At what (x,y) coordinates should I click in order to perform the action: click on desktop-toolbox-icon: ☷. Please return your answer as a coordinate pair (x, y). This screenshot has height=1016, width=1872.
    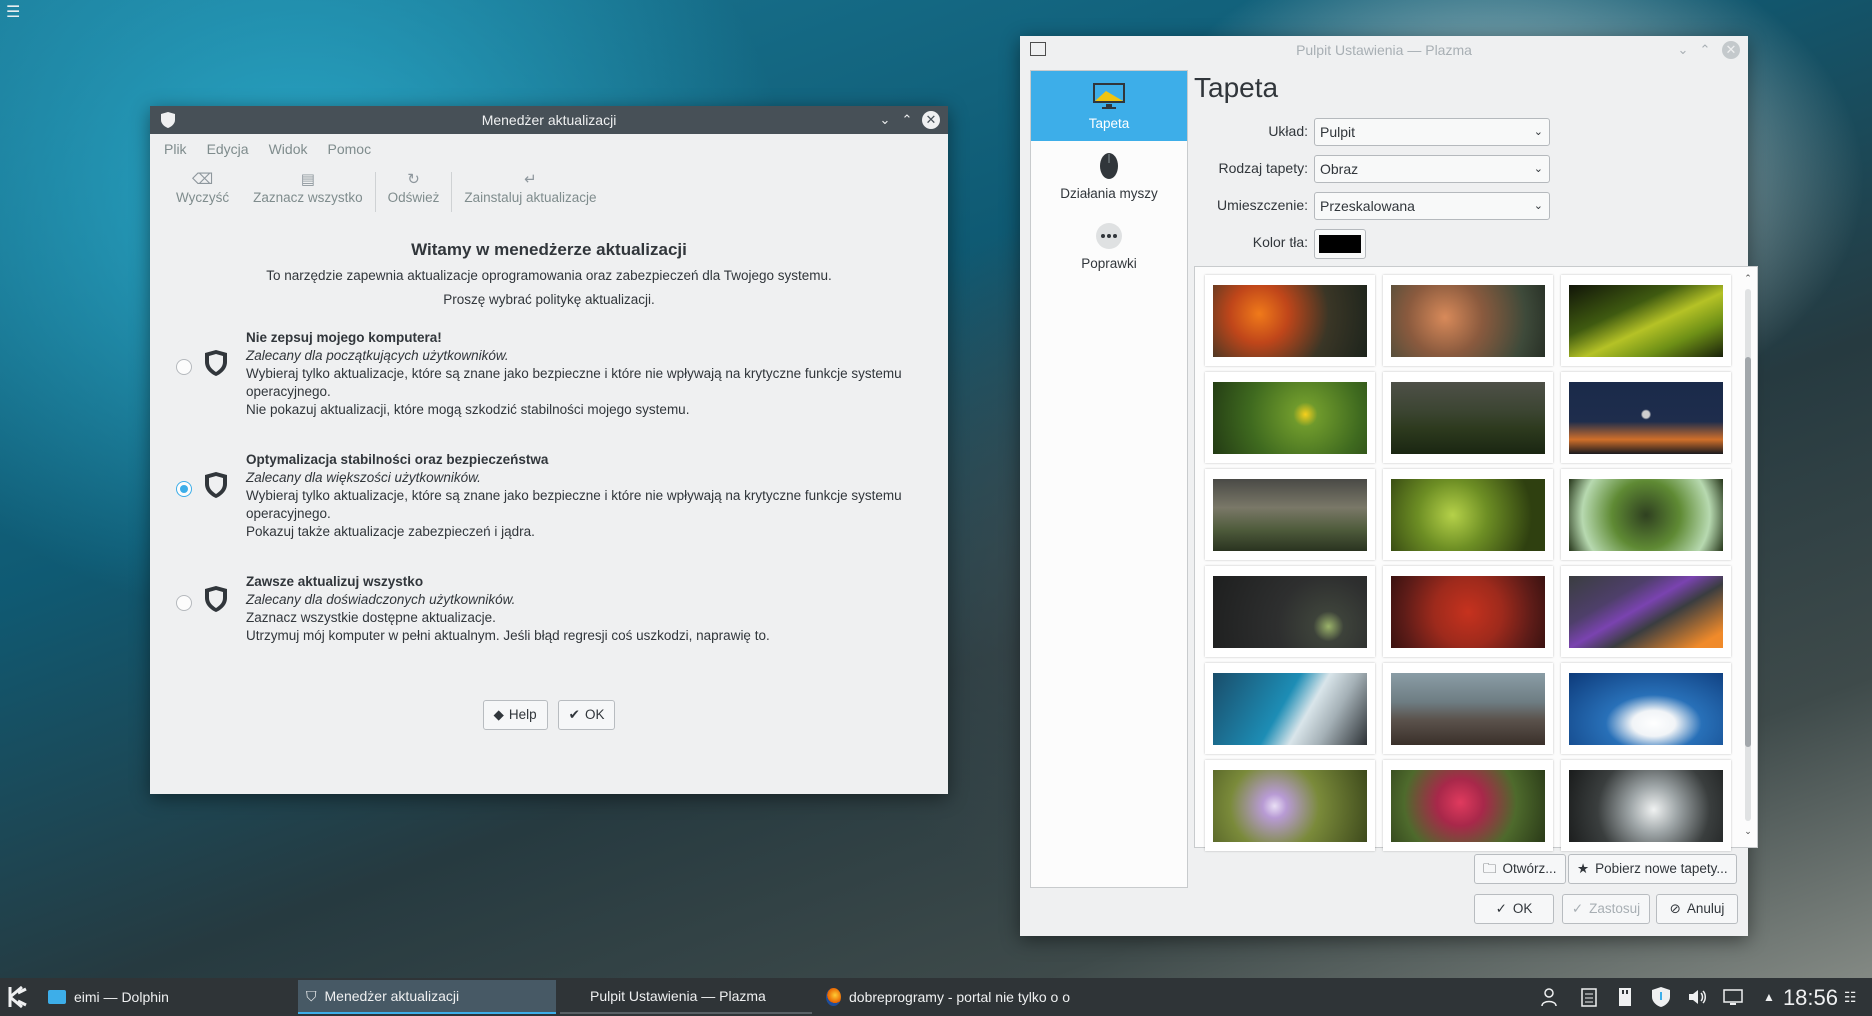
    Looking at the image, I should click on (1855, 997).